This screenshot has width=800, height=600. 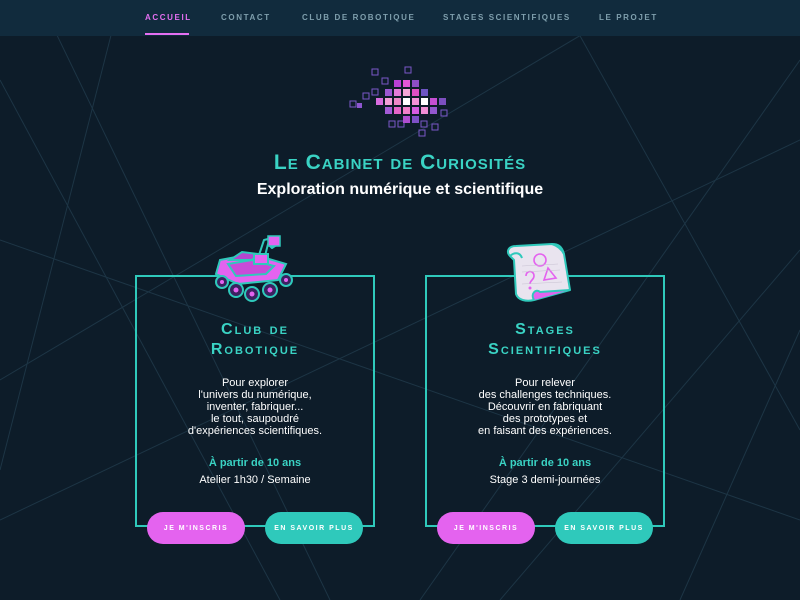 I want to click on card-description-line: en faisant des expériences., so click(x=545, y=431).